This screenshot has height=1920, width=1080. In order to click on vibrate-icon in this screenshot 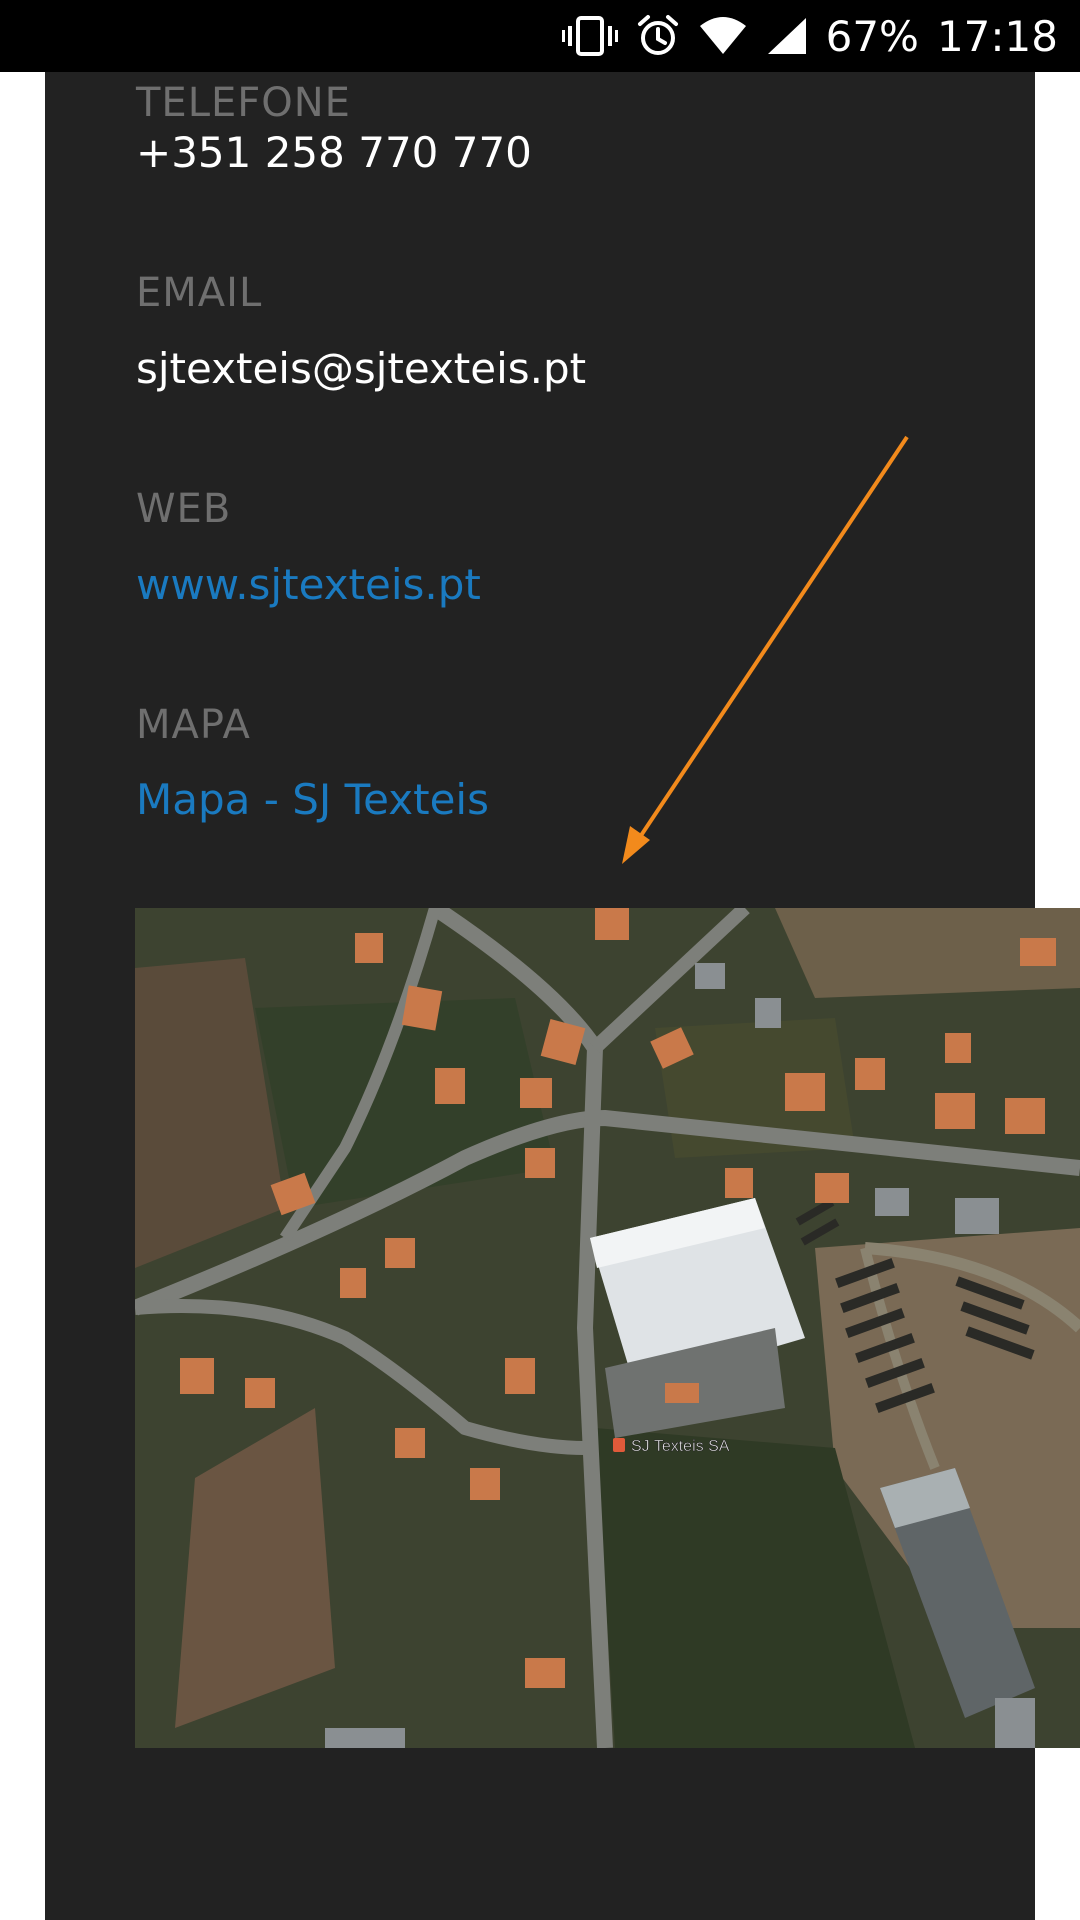, I will do `click(589, 36)`.